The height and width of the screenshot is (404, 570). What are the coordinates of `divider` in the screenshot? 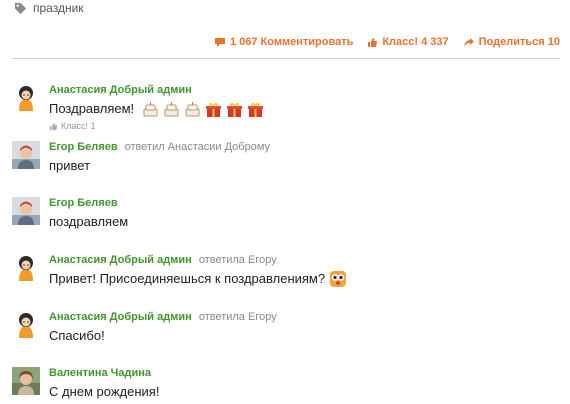 It's located at (286, 58).